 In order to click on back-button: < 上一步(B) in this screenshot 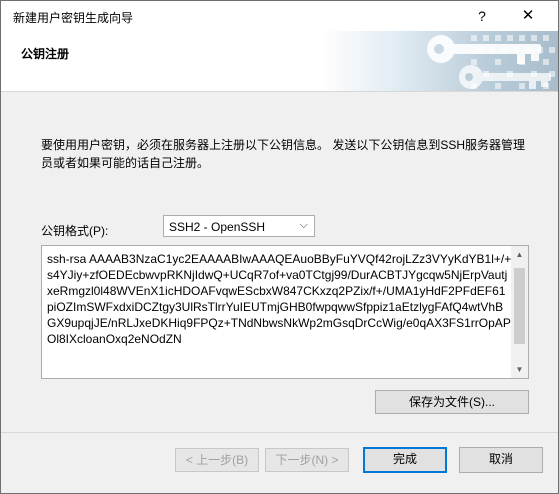, I will do `click(217, 460)`.